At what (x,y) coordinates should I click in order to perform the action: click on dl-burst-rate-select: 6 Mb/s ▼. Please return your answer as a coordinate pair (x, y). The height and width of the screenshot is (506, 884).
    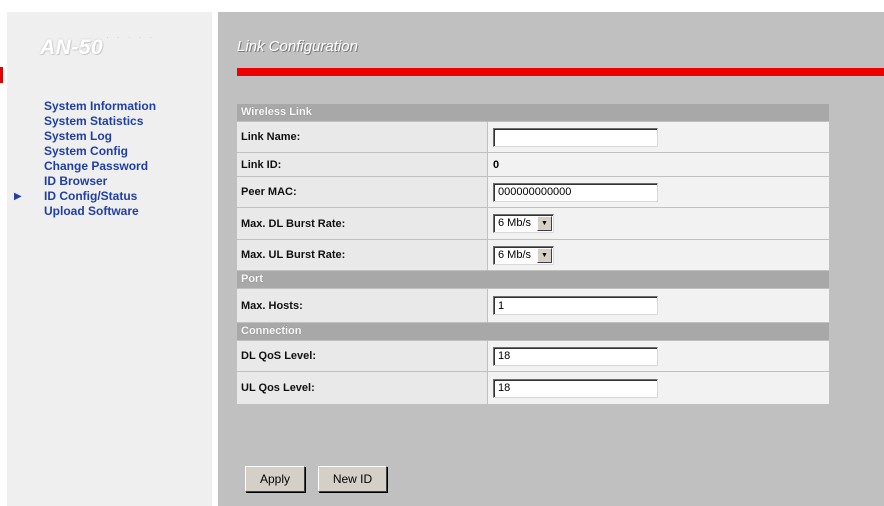
    Looking at the image, I should click on (523, 223).